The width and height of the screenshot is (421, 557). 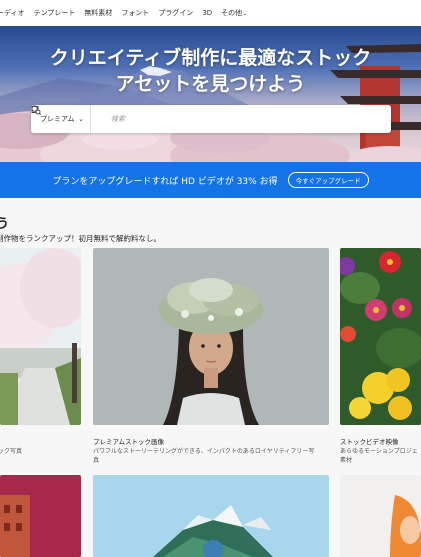 I want to click on card-stock-video-image, so click(x=380, y=336).